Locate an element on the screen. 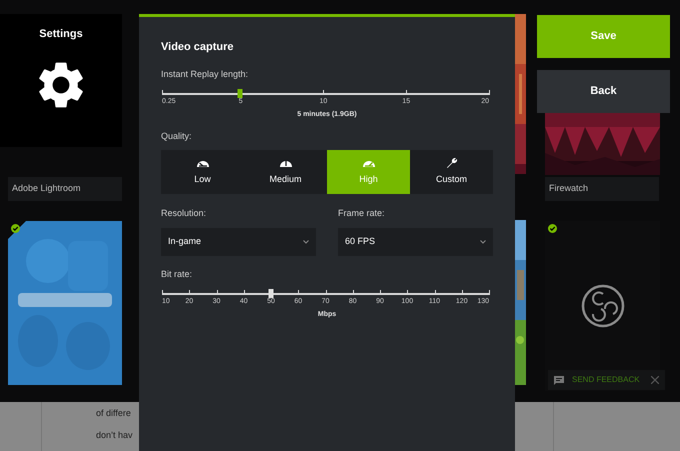 The width and height of the screenshot is (680, 451). game-tile-label: Adobe Lightroom is located at coordinates (65, 189).